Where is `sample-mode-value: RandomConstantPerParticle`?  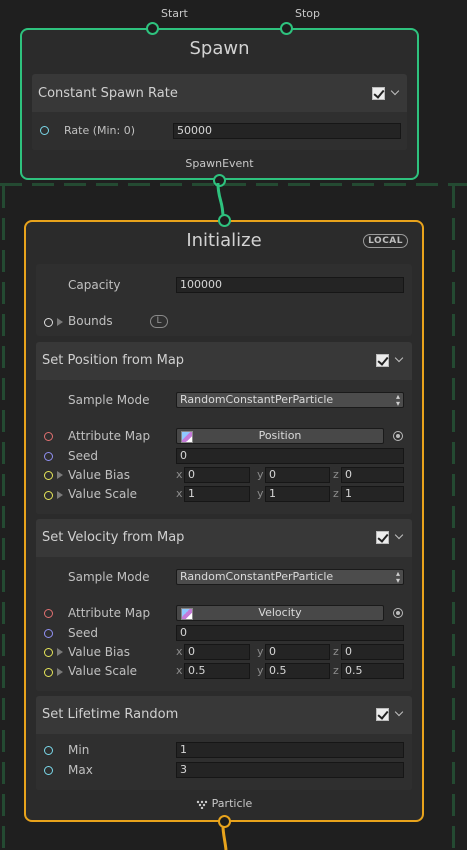 sample-mode-value: RandomConstantPerParticle is located at coordinates (257, 576).